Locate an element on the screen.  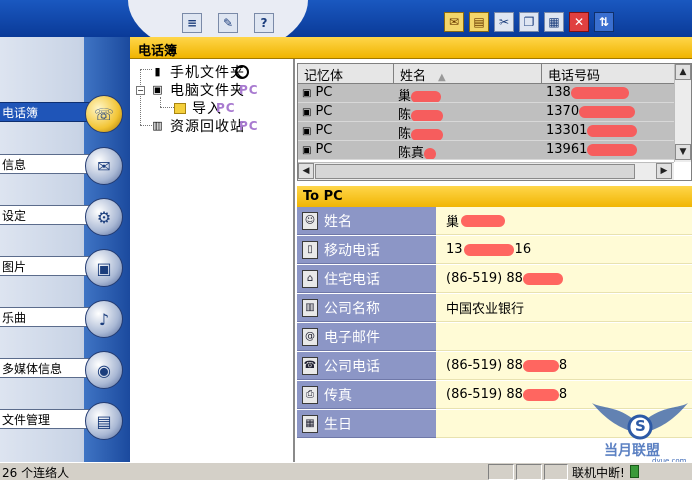
copy-icon: ❐ is located at coordinates (529, 22).